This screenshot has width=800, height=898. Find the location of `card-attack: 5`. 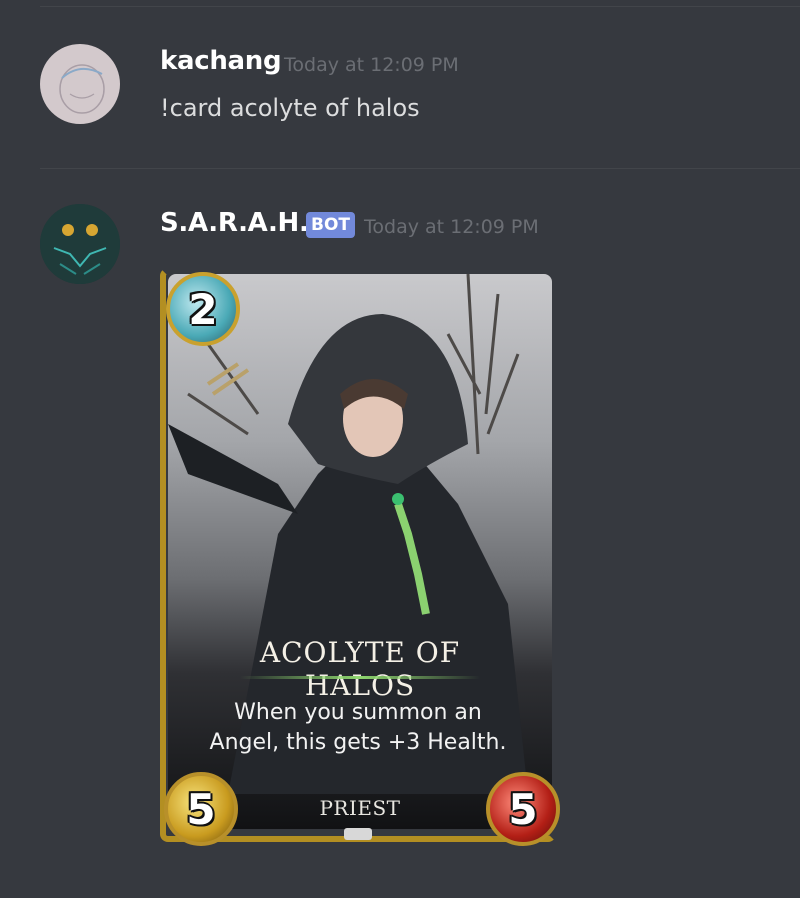

card-attack: 5 is located at coordinates (201, 809).